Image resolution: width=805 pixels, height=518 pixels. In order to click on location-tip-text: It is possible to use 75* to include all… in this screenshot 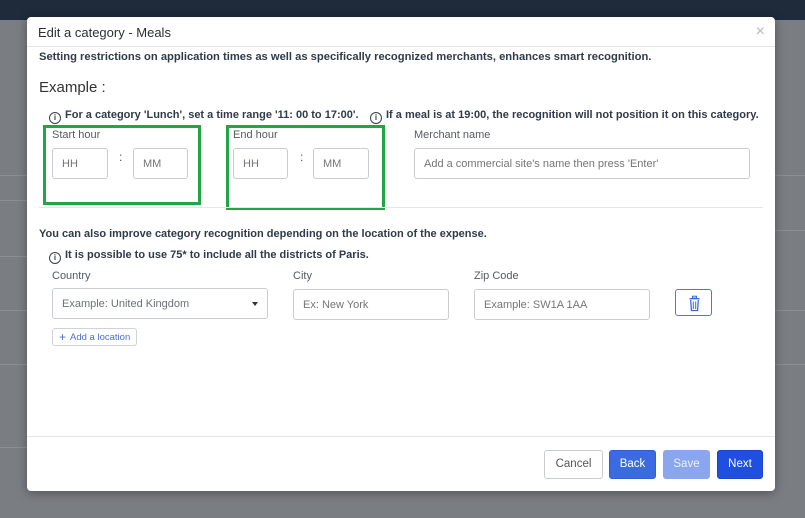, I will do `click(217, 255)`.